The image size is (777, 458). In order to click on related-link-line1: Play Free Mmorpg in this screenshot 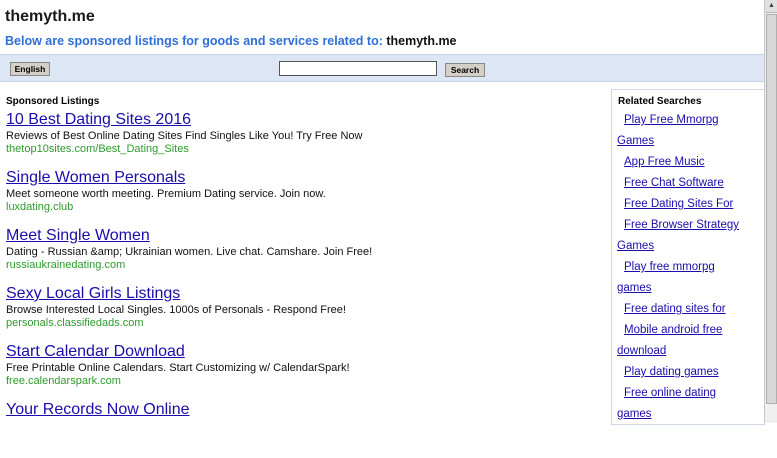, I will do `click(671, 120)`.